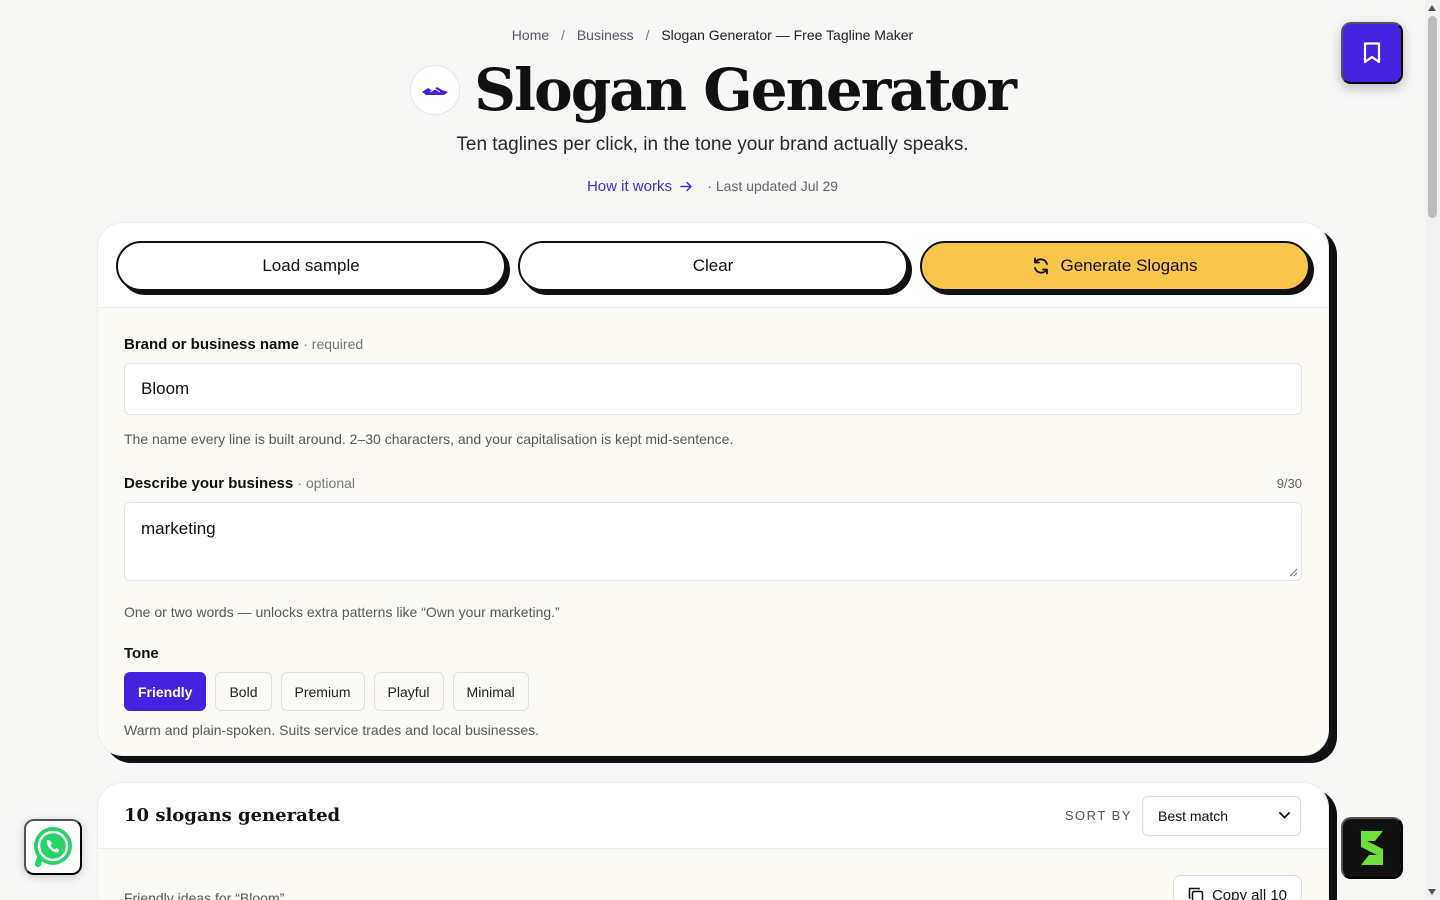 The height and width of the screenshot is (900, 1440). I want to click on tone-bold: Bold, so click(243, 691).